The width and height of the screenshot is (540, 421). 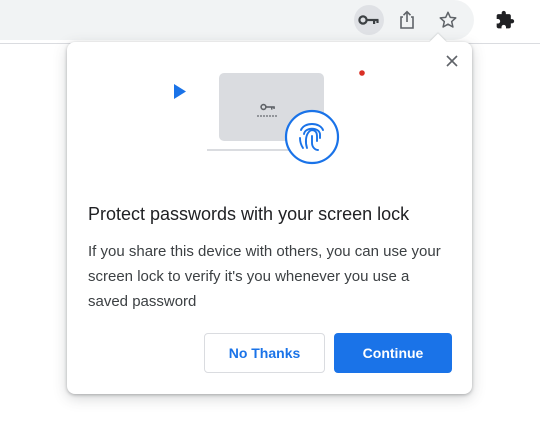 I want to click on red-dot, so click(x=362, y=73).